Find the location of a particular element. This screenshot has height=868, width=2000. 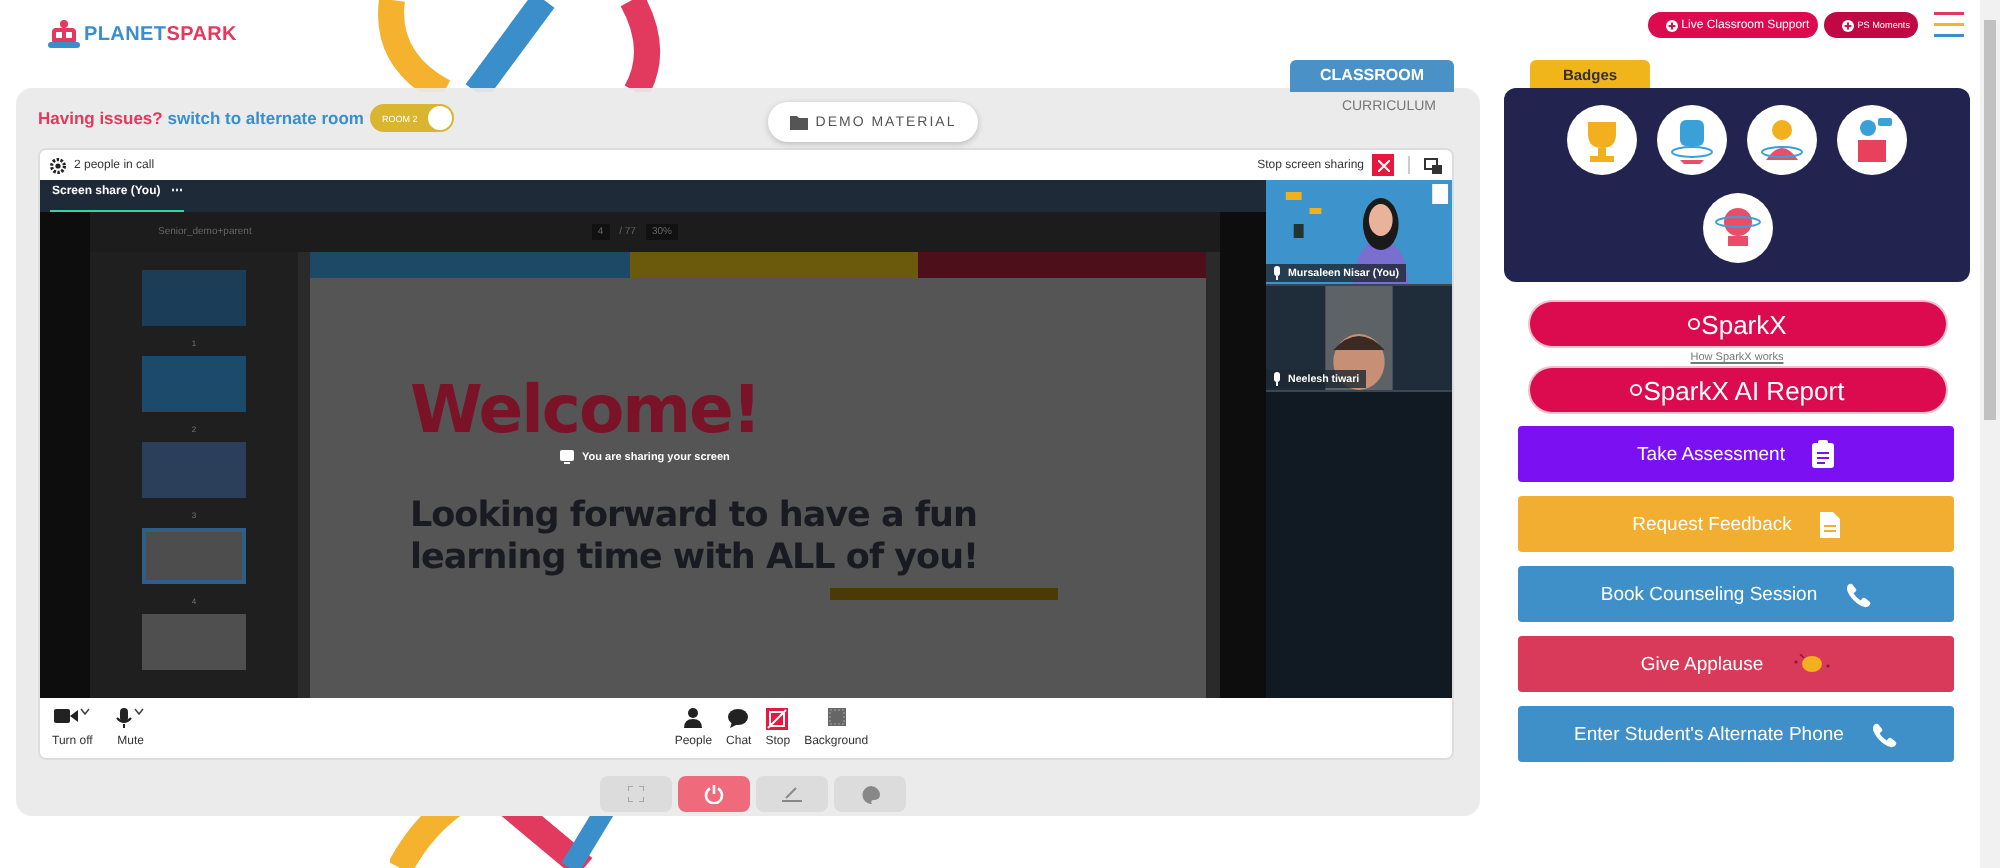

slide-title: Welcome! is located at coordinates (586, 409).